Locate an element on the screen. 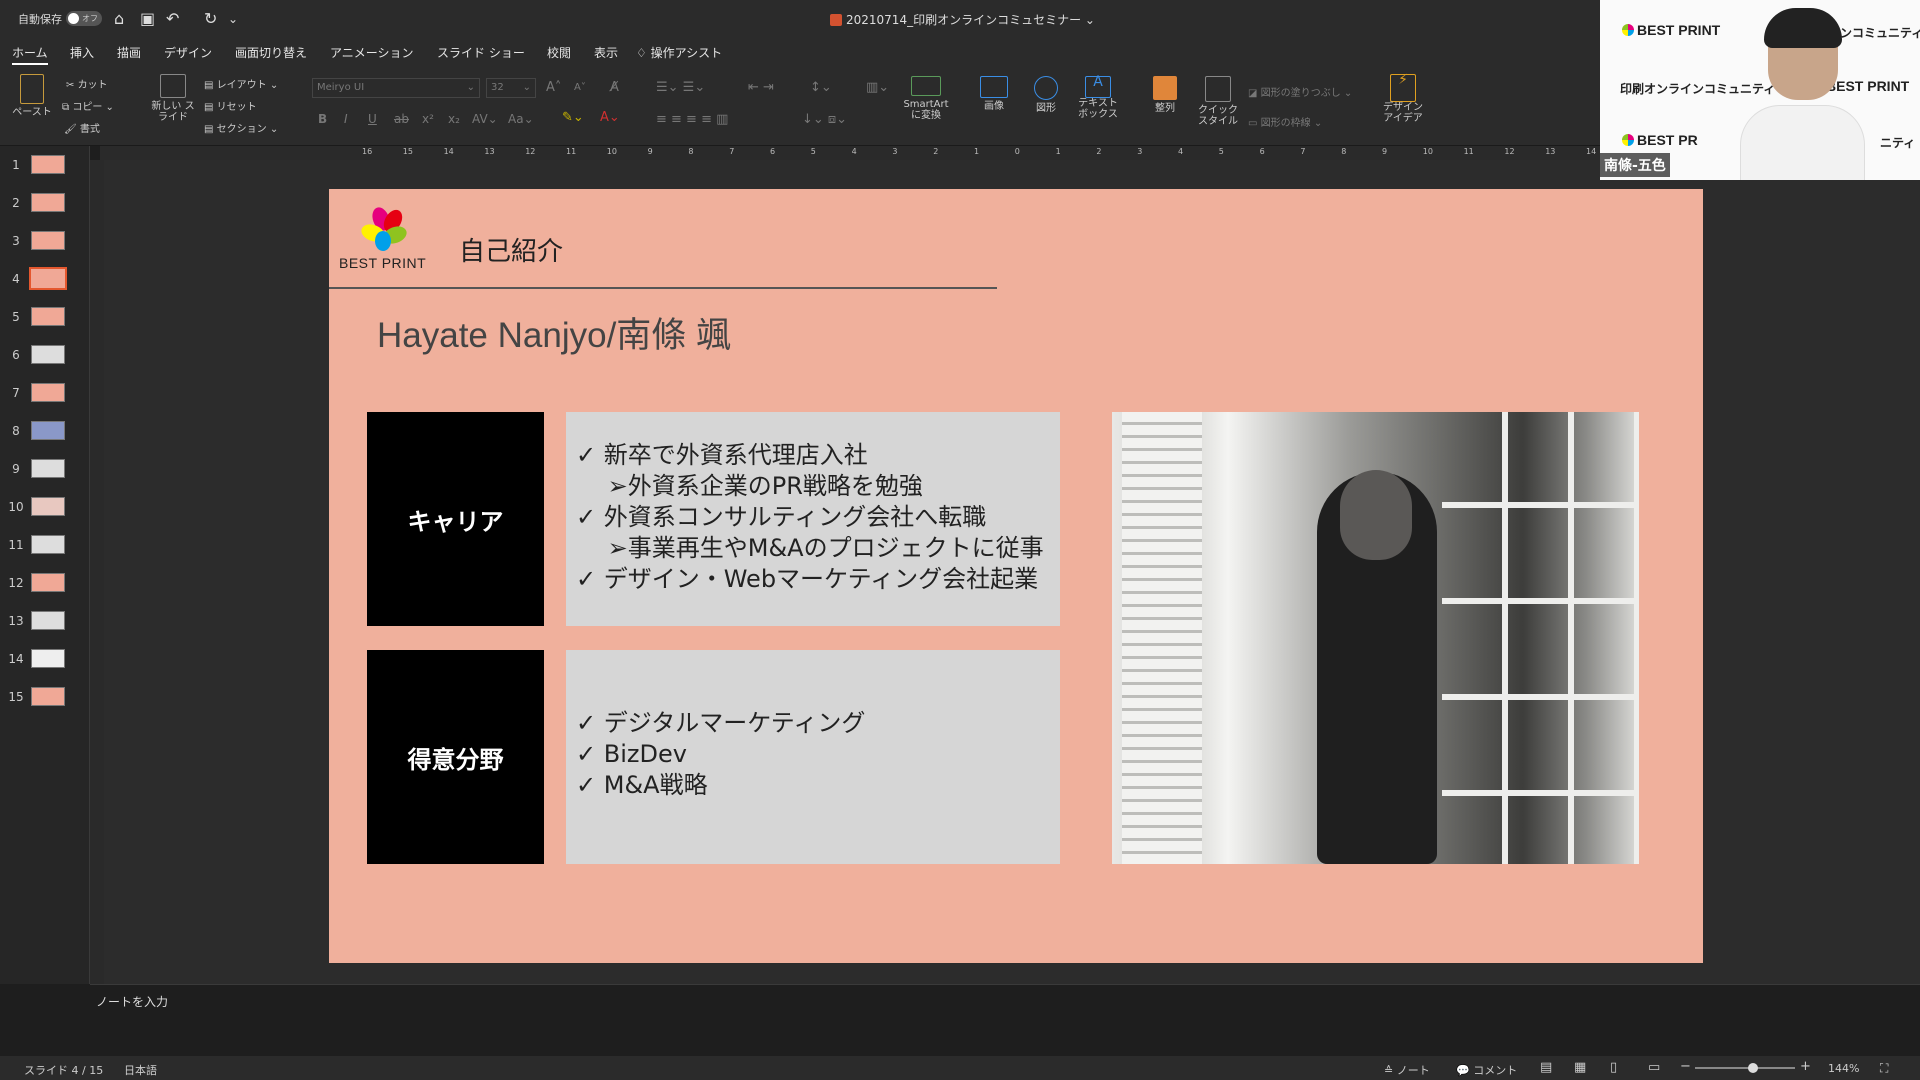 Image resolution: width=1920 pixels, height=1080 pixels. tab-slideshow: スライド ショー is located at coordinates (481, 52).